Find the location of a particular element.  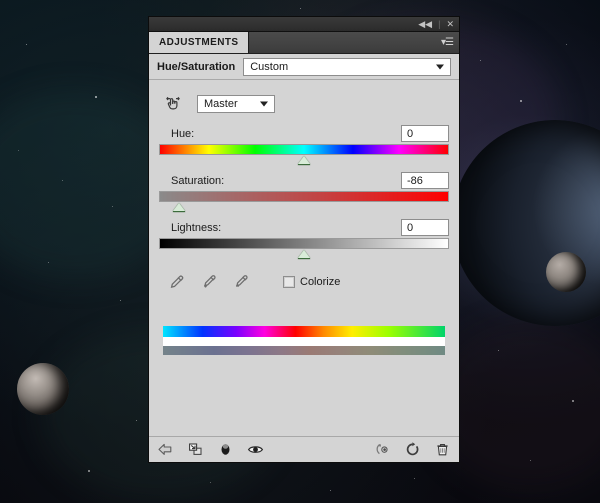

slider-group-saturation: Saturation: -86 is located at coordinates (304, 192).